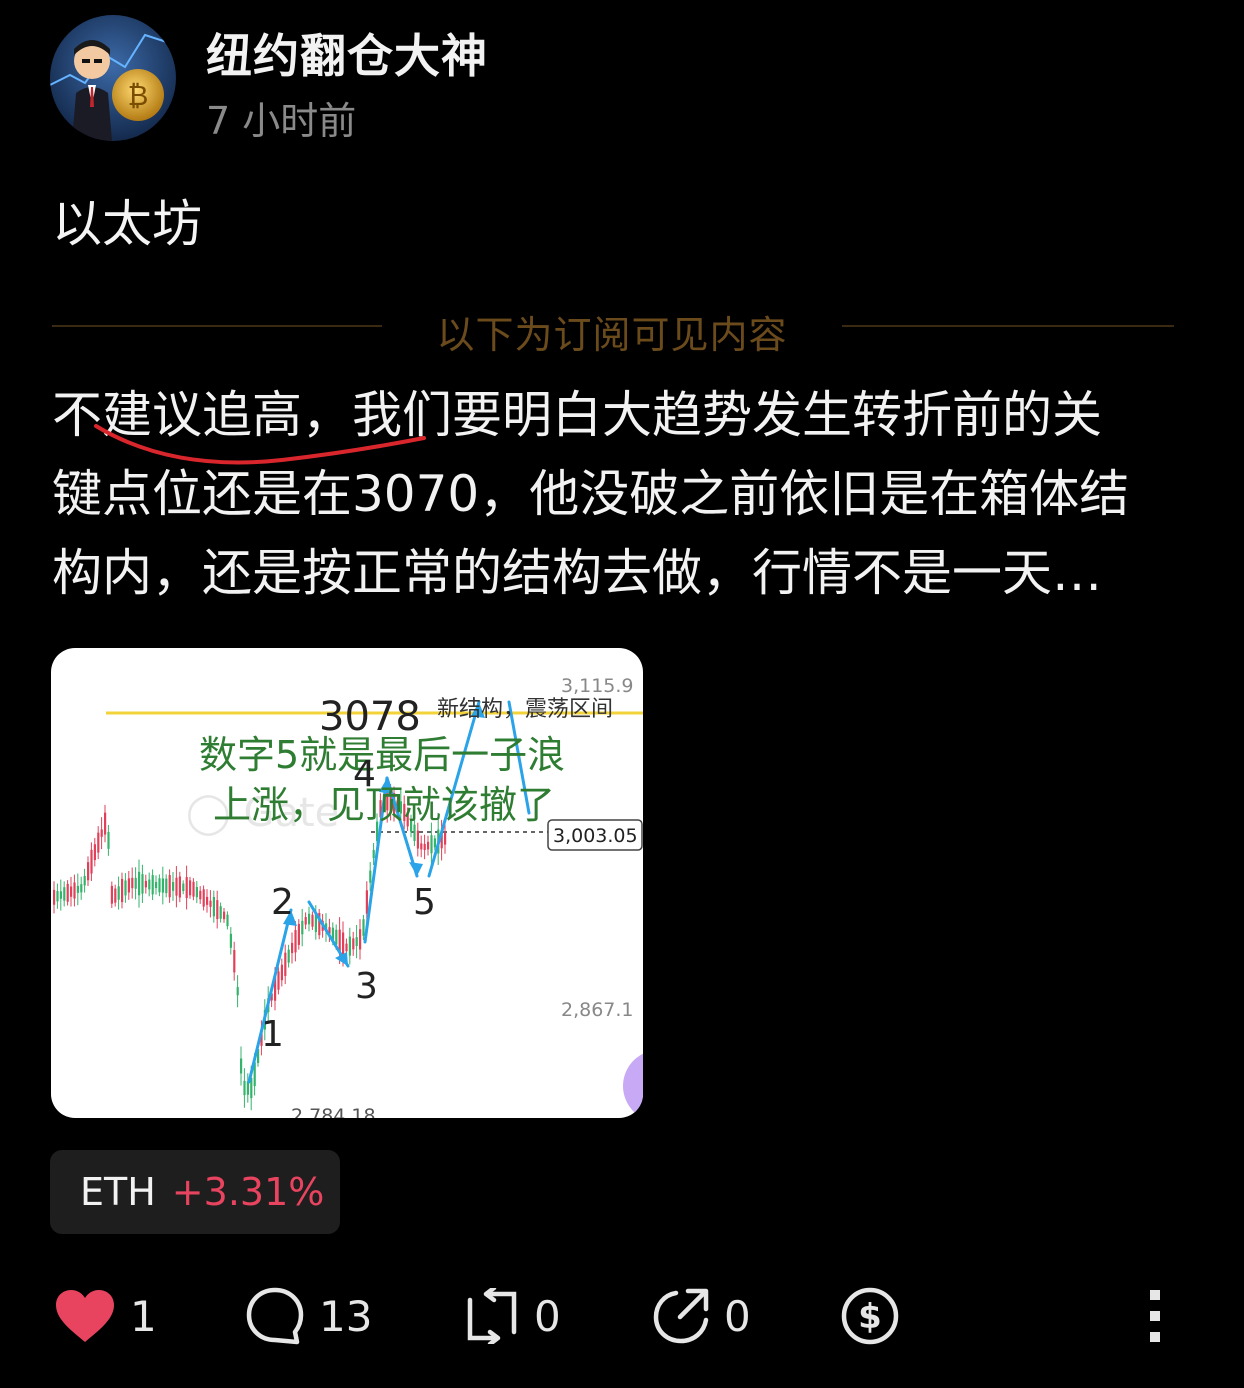  What do you see at coordinates (547, 1316) in the screenshot?
I see `repost-count: 0` at bounding box center [547, 1316].